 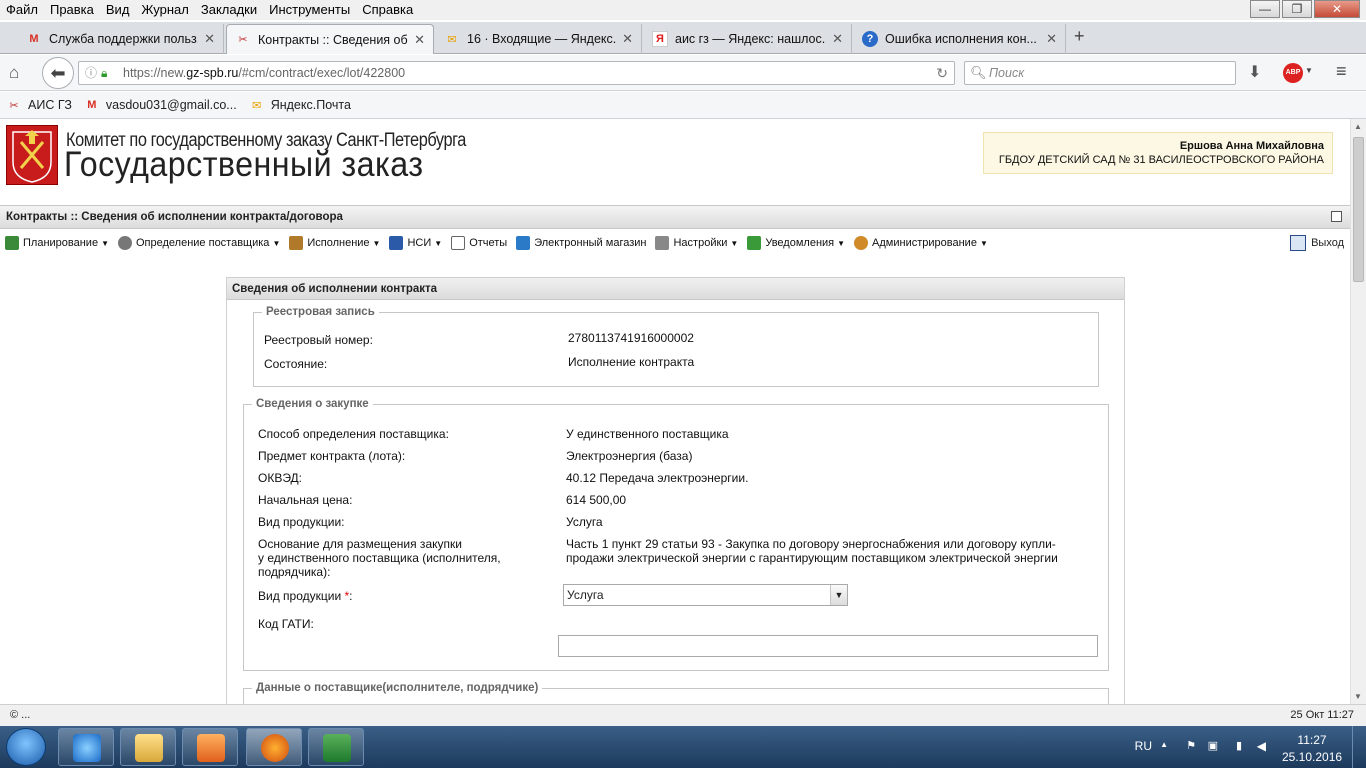 What do you see at coordinates (584, 522) in the screenshot?
I see `product-value: Услуга` at bounding box center [584, 522].